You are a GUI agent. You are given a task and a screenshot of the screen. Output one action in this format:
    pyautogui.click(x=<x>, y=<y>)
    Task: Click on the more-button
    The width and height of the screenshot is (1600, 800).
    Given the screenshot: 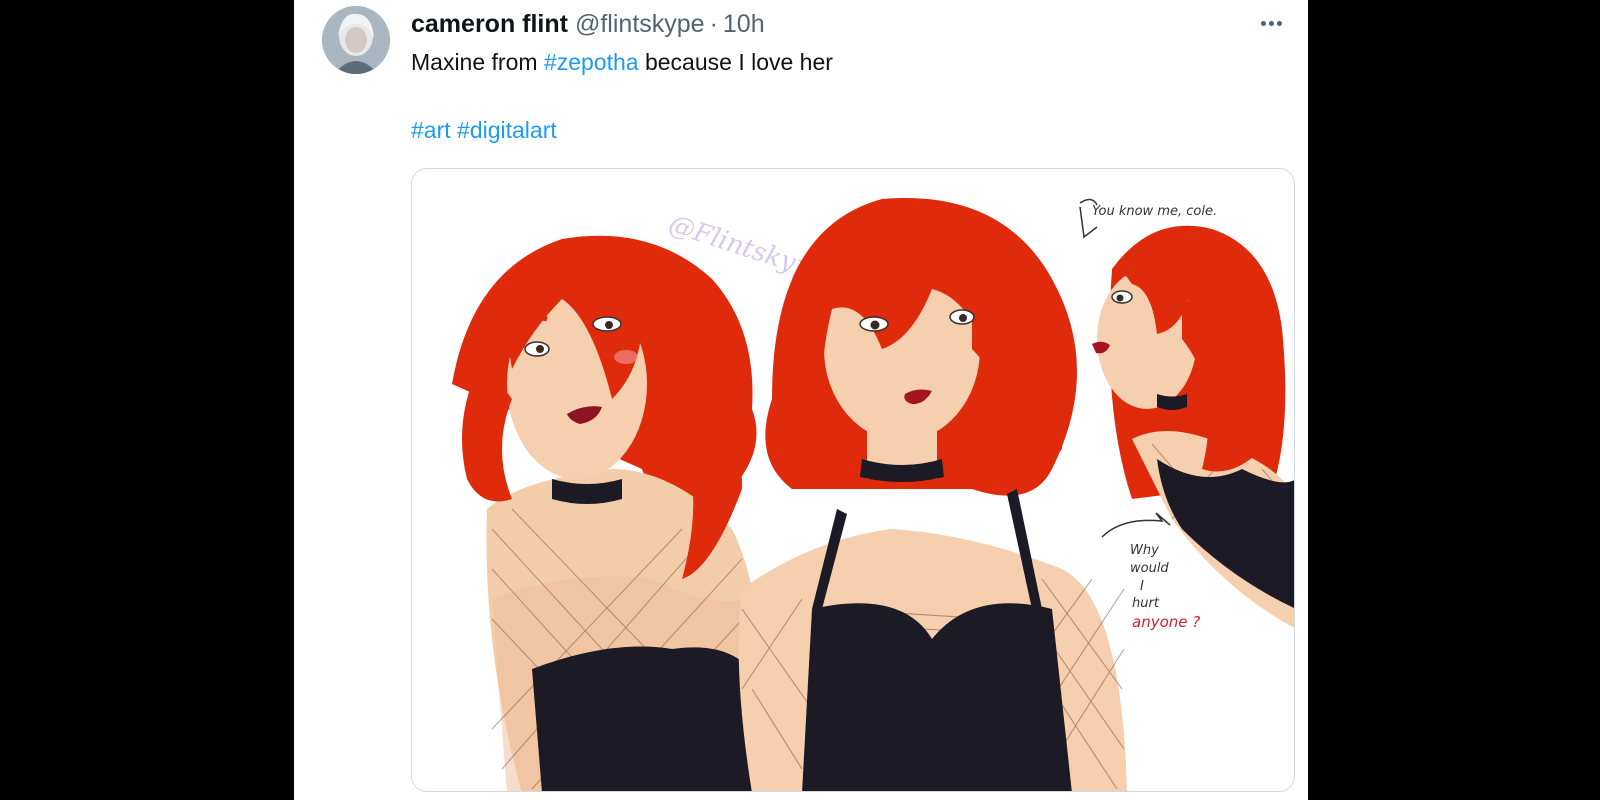 What is the action you would take?
    pyautogui.click(x=1271, y=23)
    